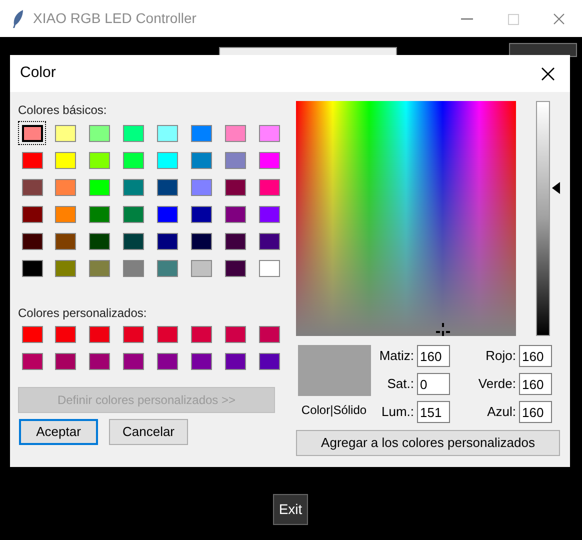 The image size is (582, 540). Describe the element at coordinates (38, 73) in the screenshot. I see `dialog-title: Color` at that location.